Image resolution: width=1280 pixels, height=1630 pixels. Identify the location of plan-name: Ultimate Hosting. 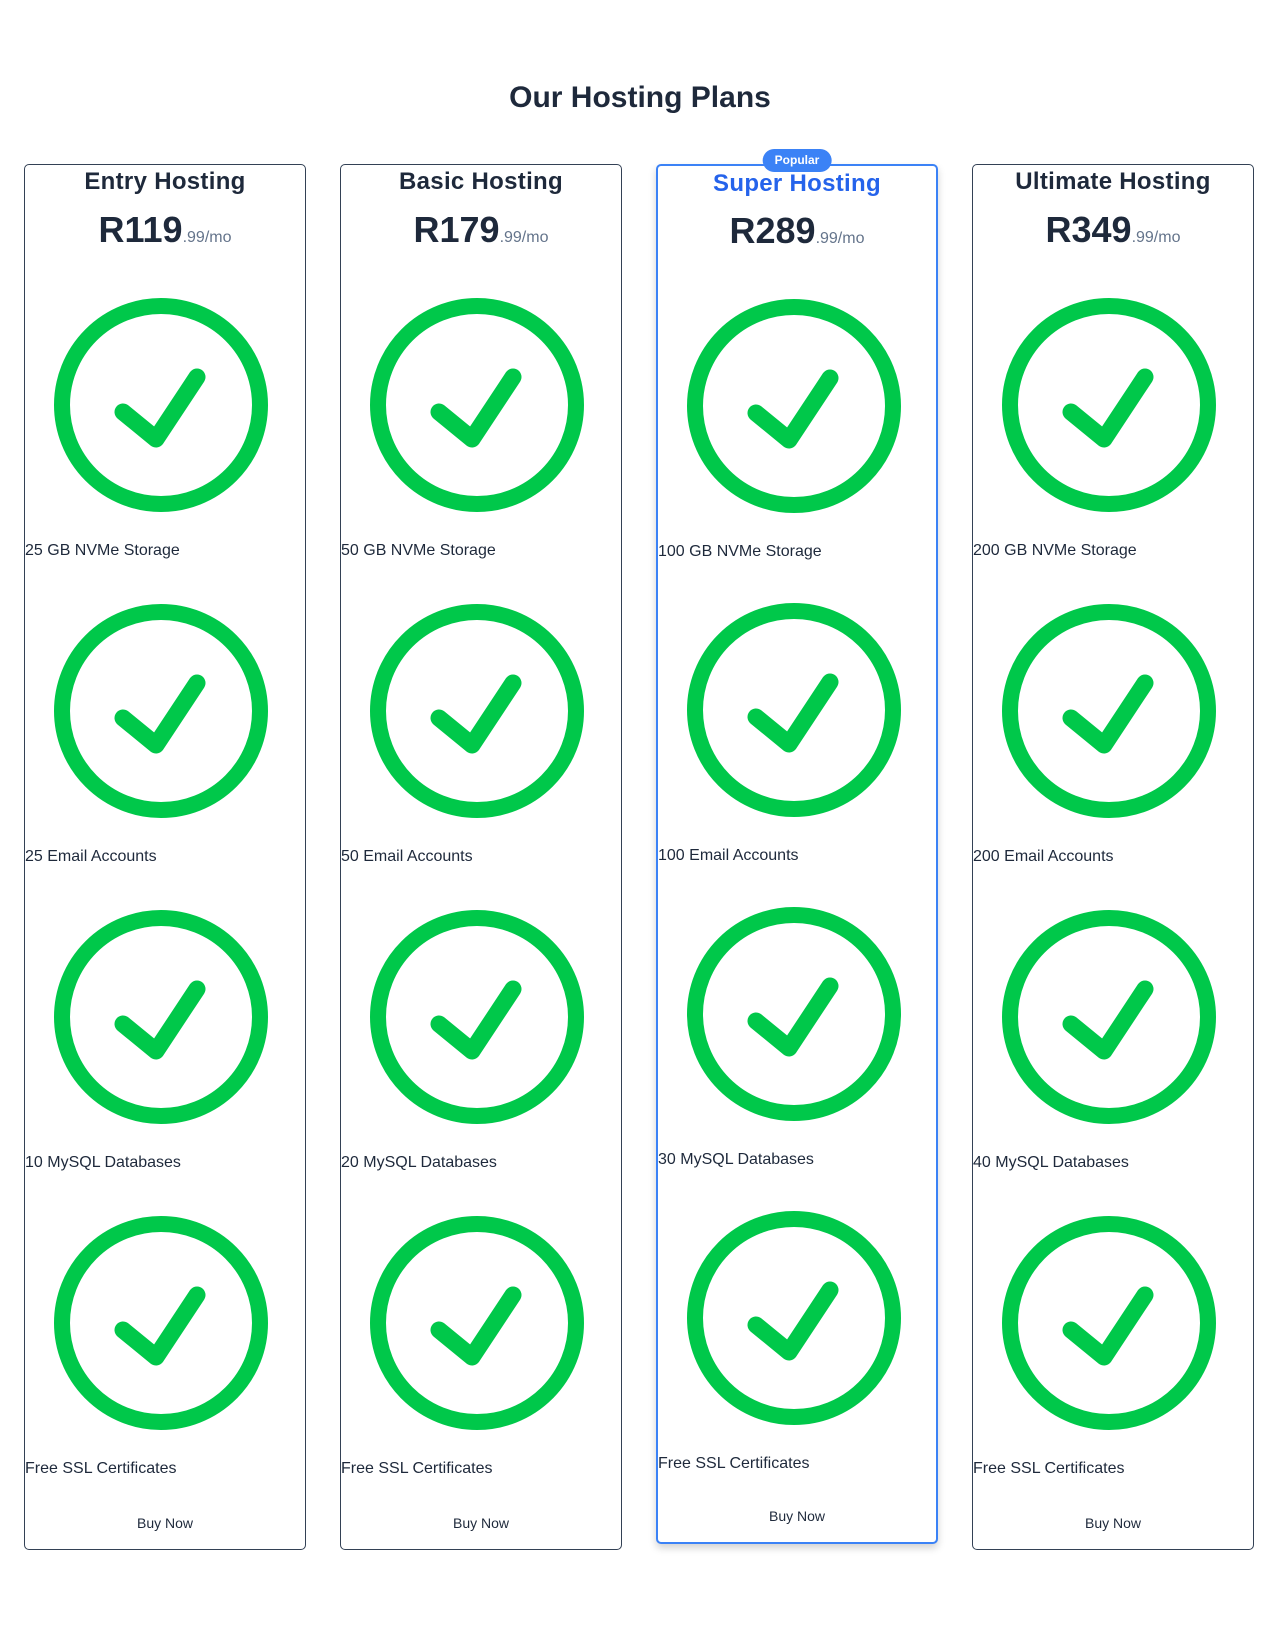
(1113, 181).